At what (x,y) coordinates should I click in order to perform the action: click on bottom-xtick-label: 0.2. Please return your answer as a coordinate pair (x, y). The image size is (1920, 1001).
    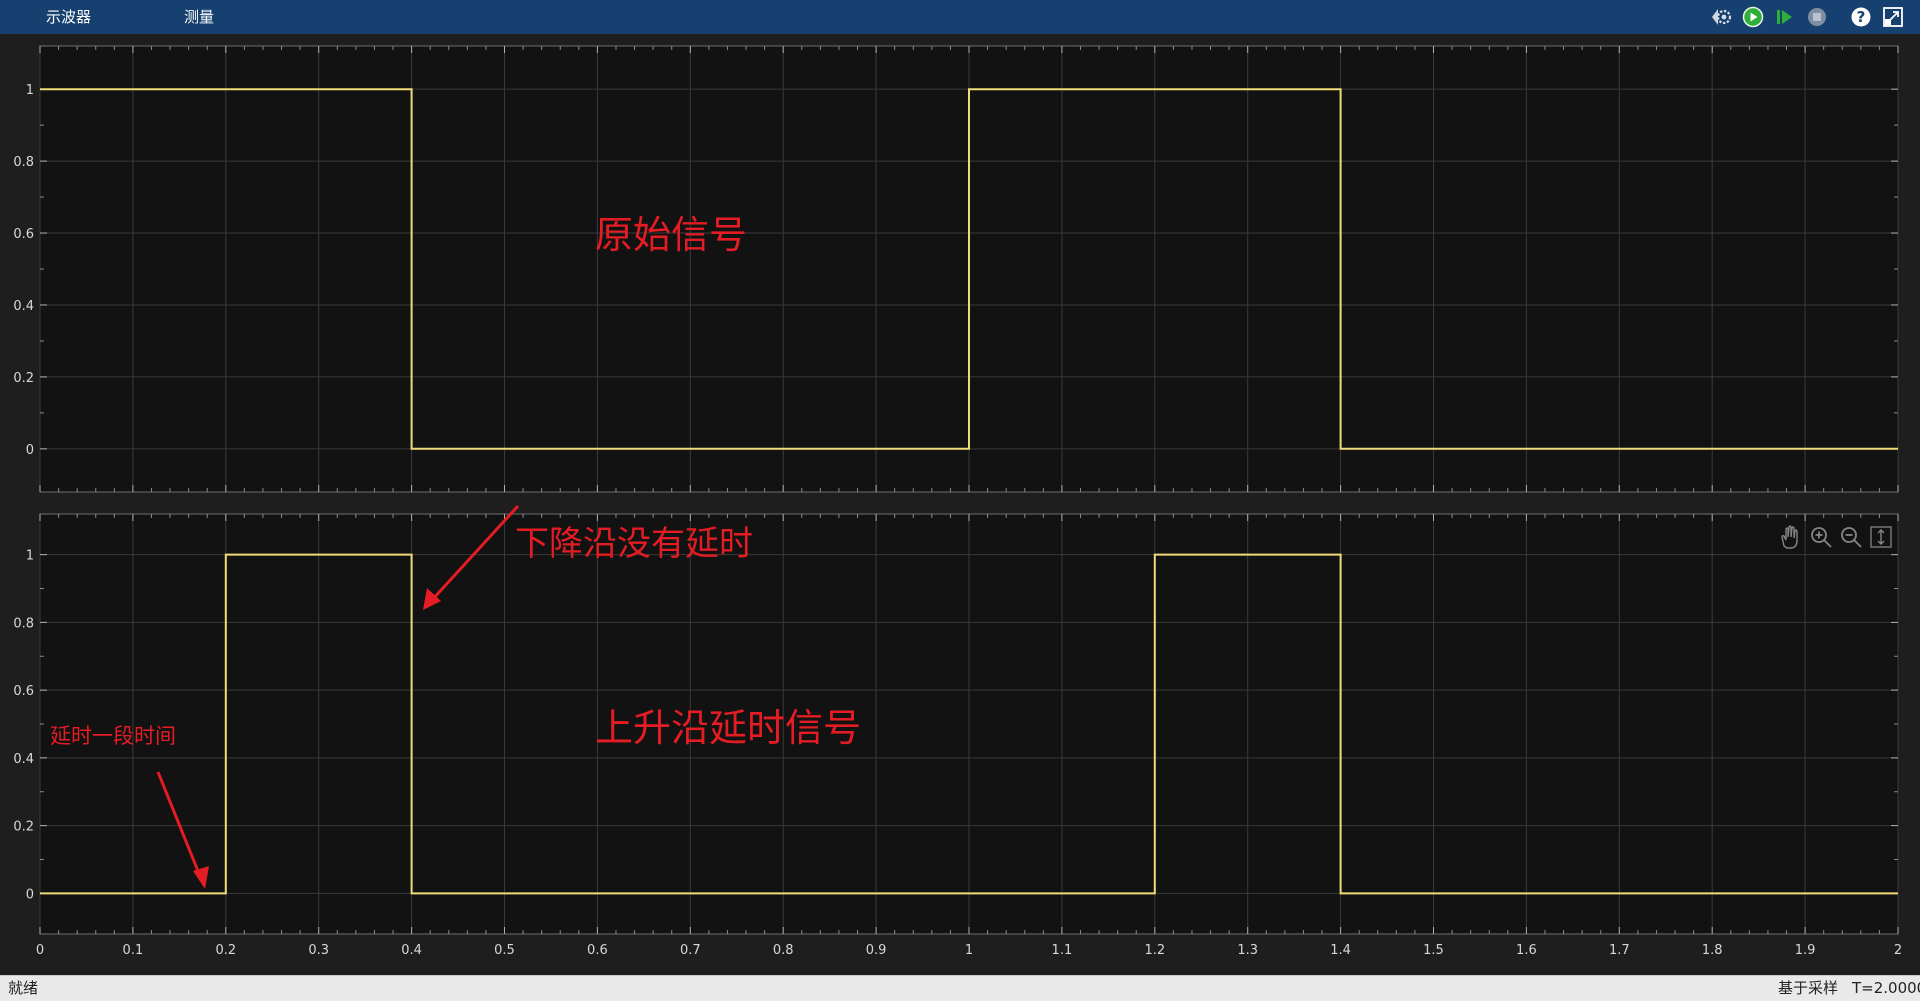
    Looking at the image, I should click on (225, 950).